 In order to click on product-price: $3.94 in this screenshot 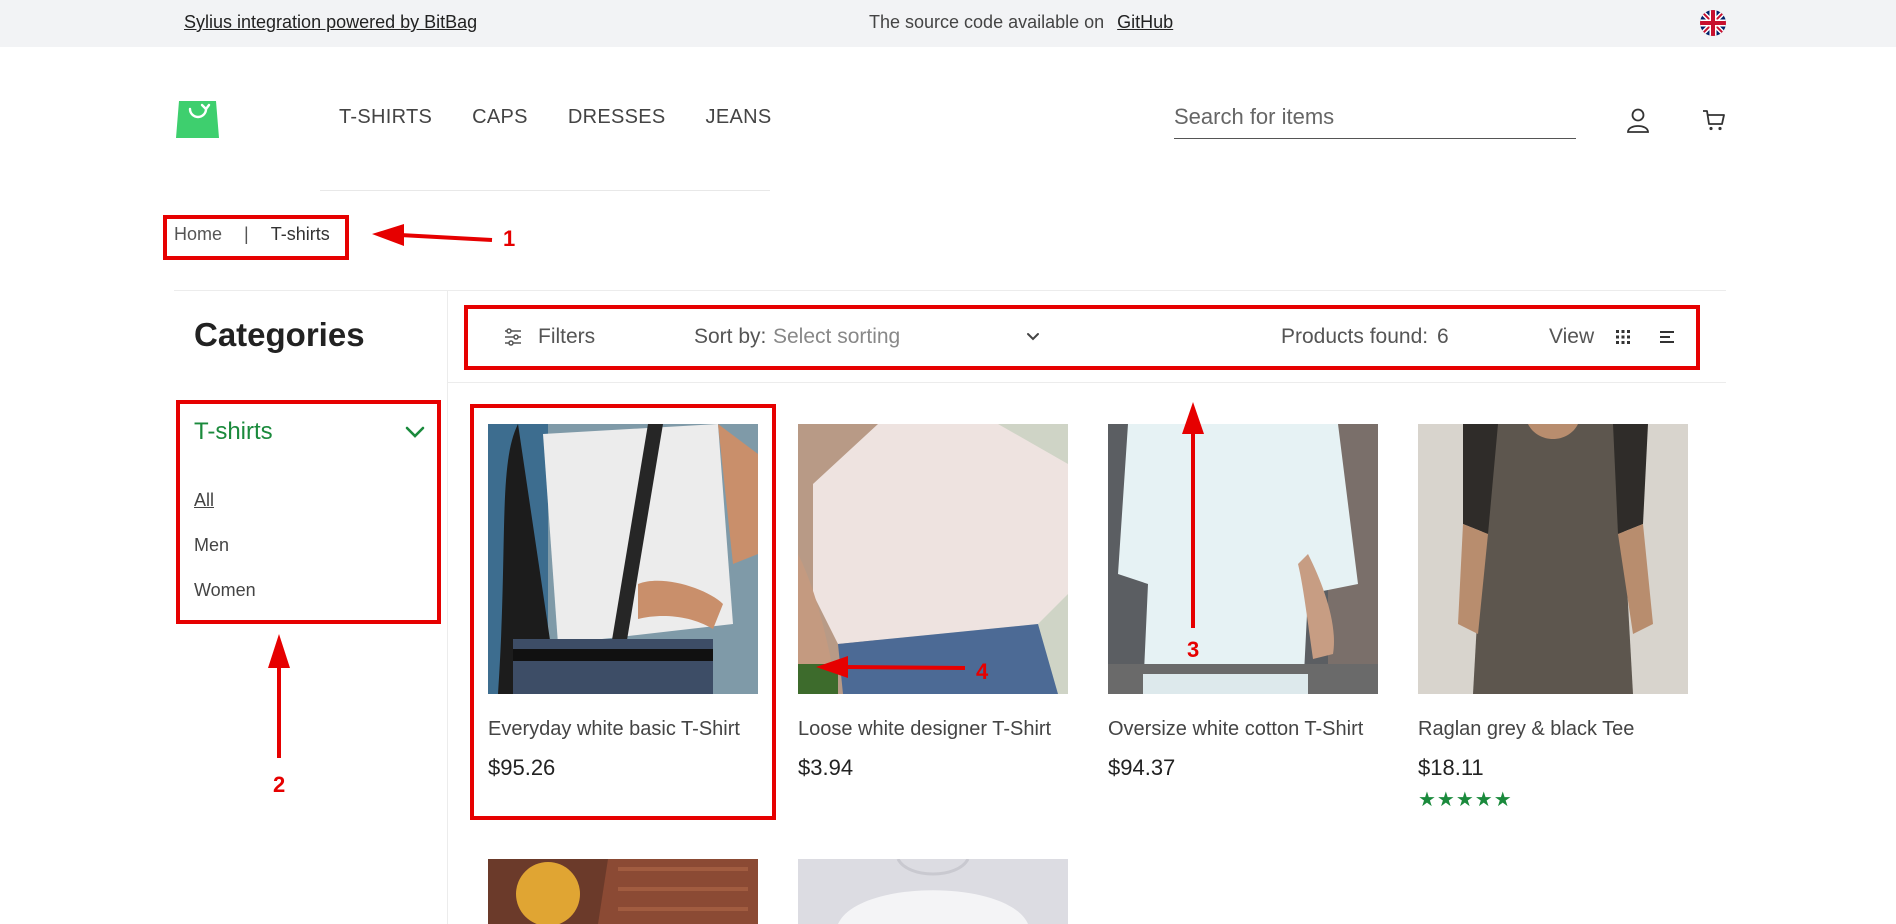, I will do `click(826, 767)`.